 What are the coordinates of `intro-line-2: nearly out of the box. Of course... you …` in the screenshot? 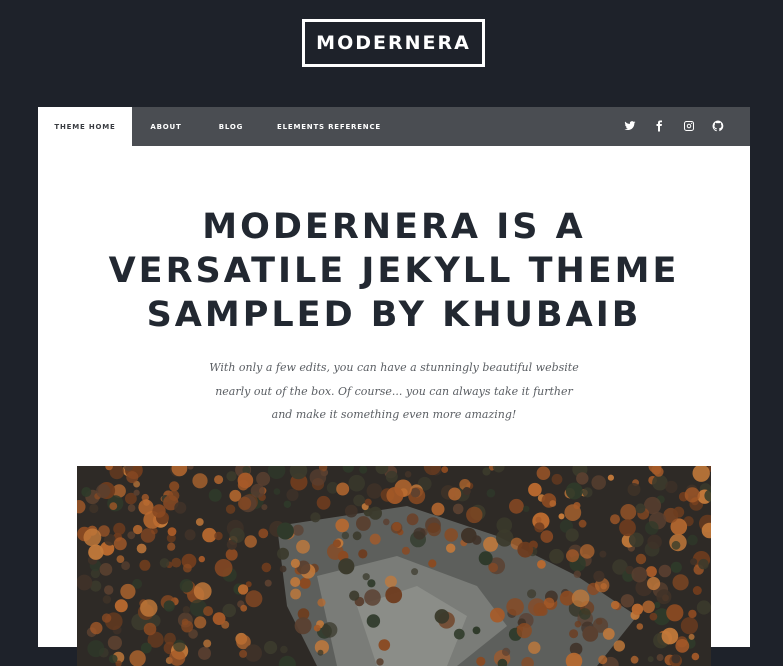 It's located at (394, 391).